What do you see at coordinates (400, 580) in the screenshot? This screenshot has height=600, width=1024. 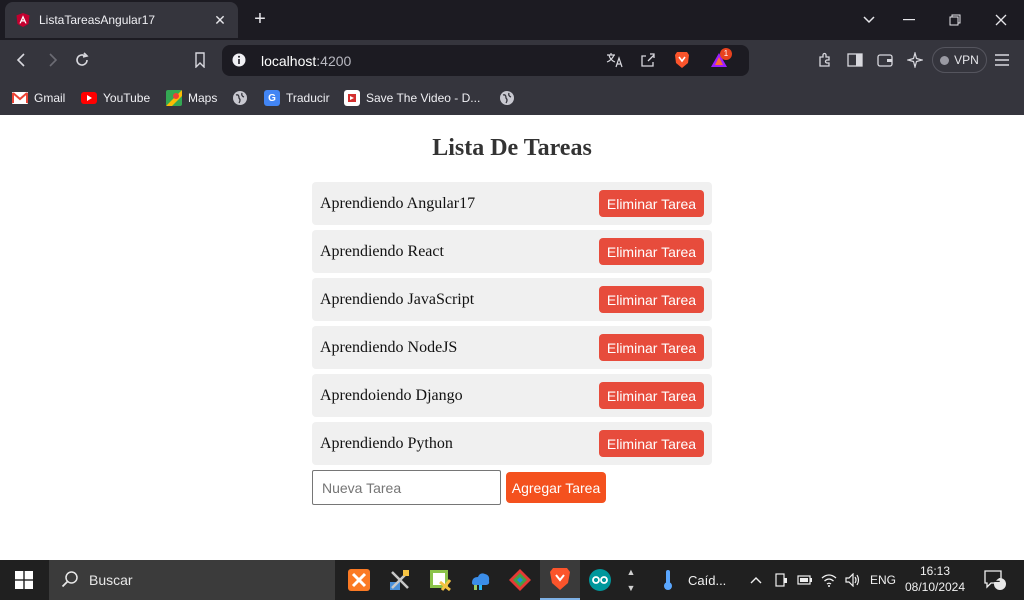 I see `tools-app-icon` at bounding box center [400, 580].